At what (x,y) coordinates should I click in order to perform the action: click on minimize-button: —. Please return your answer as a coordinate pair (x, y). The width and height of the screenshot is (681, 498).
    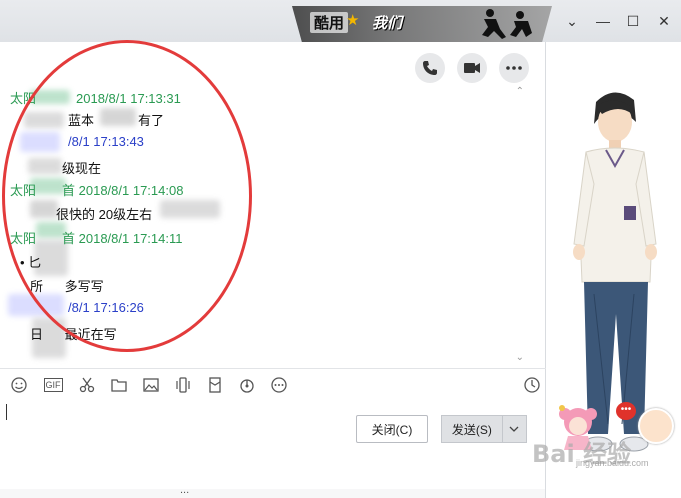
    Looking at the image, I should click on (603, 21).